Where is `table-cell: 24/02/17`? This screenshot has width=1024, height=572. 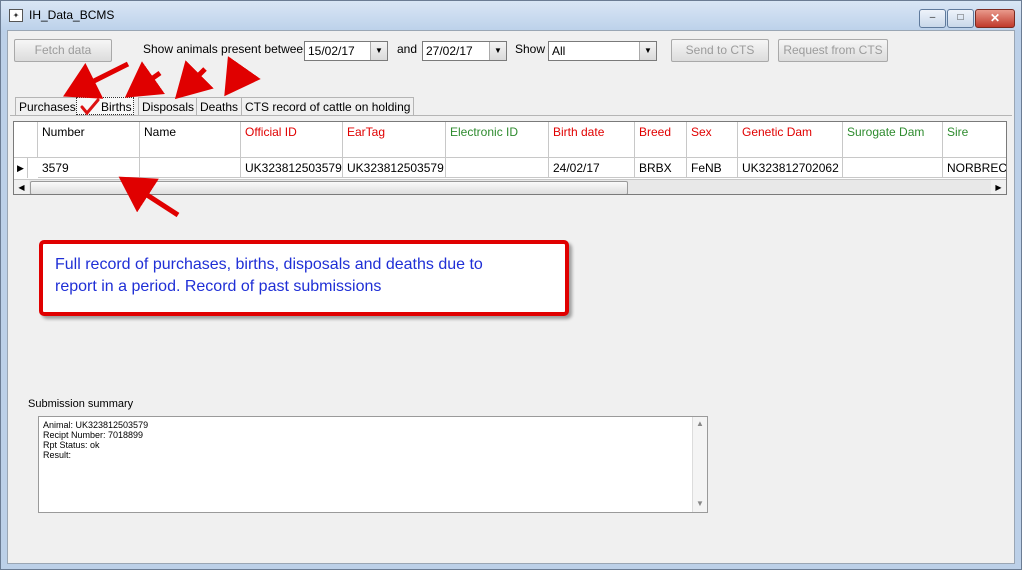
table-cell: 24/02/17 is located at coordinates (592, 168).